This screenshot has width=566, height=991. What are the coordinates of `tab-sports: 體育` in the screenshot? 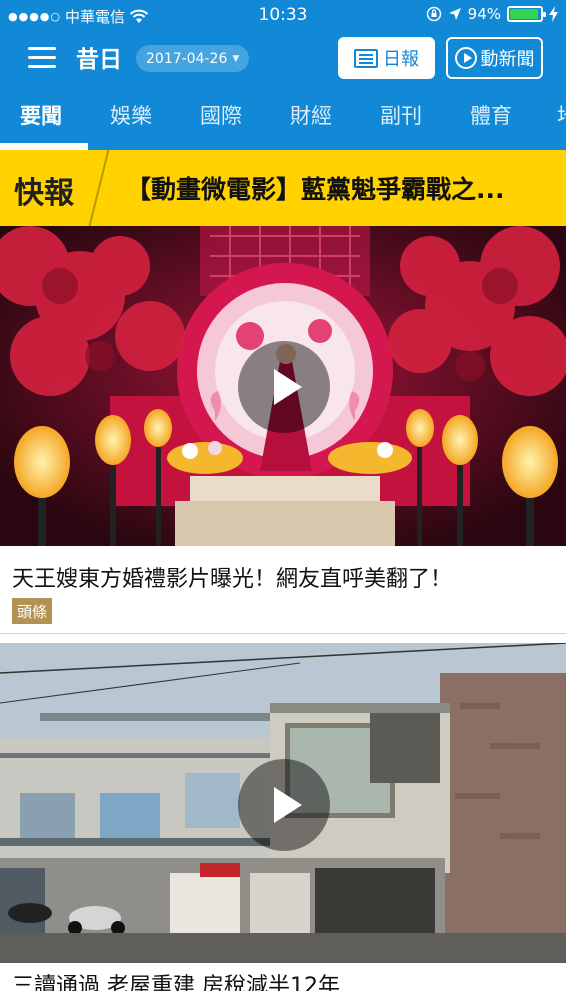 It's located at (491, 115).